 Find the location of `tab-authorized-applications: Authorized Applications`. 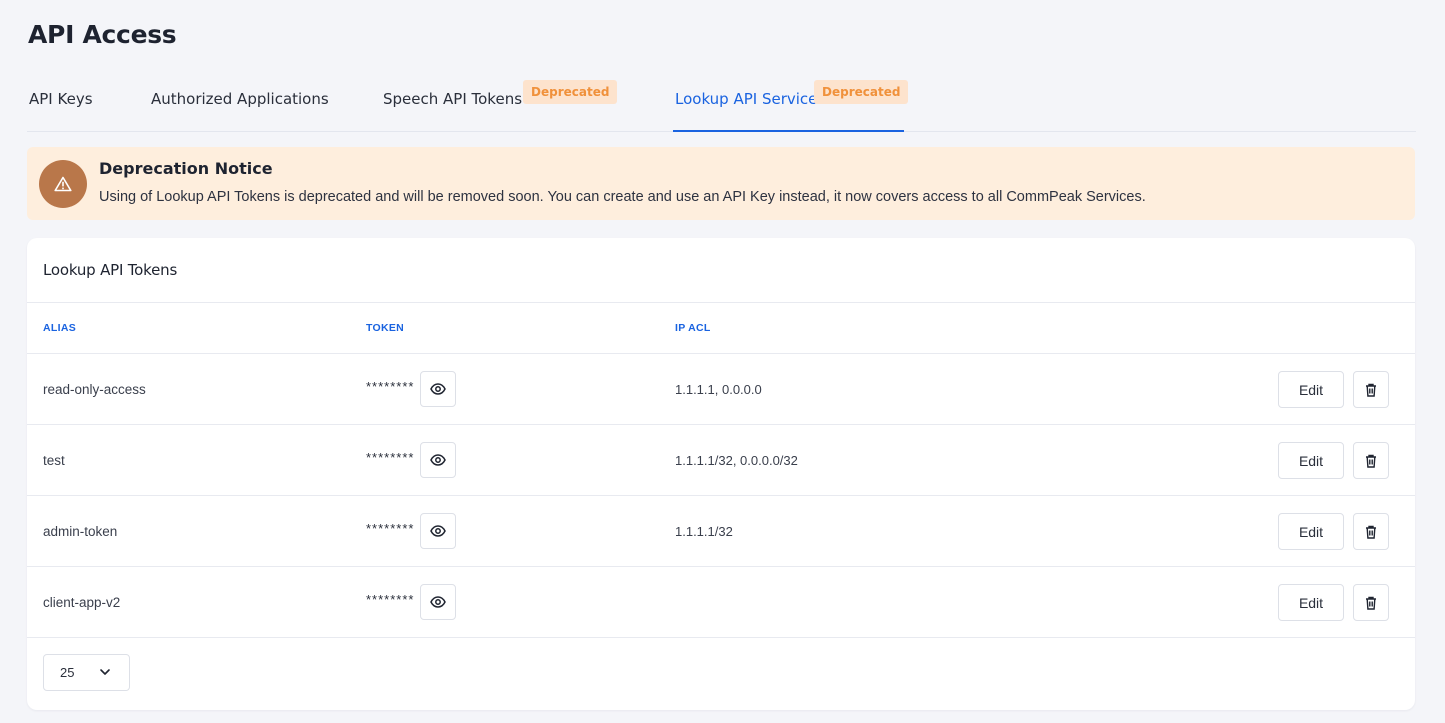

tab-authorized-applications: Authorized Applications is located at coordinates (240, 103).